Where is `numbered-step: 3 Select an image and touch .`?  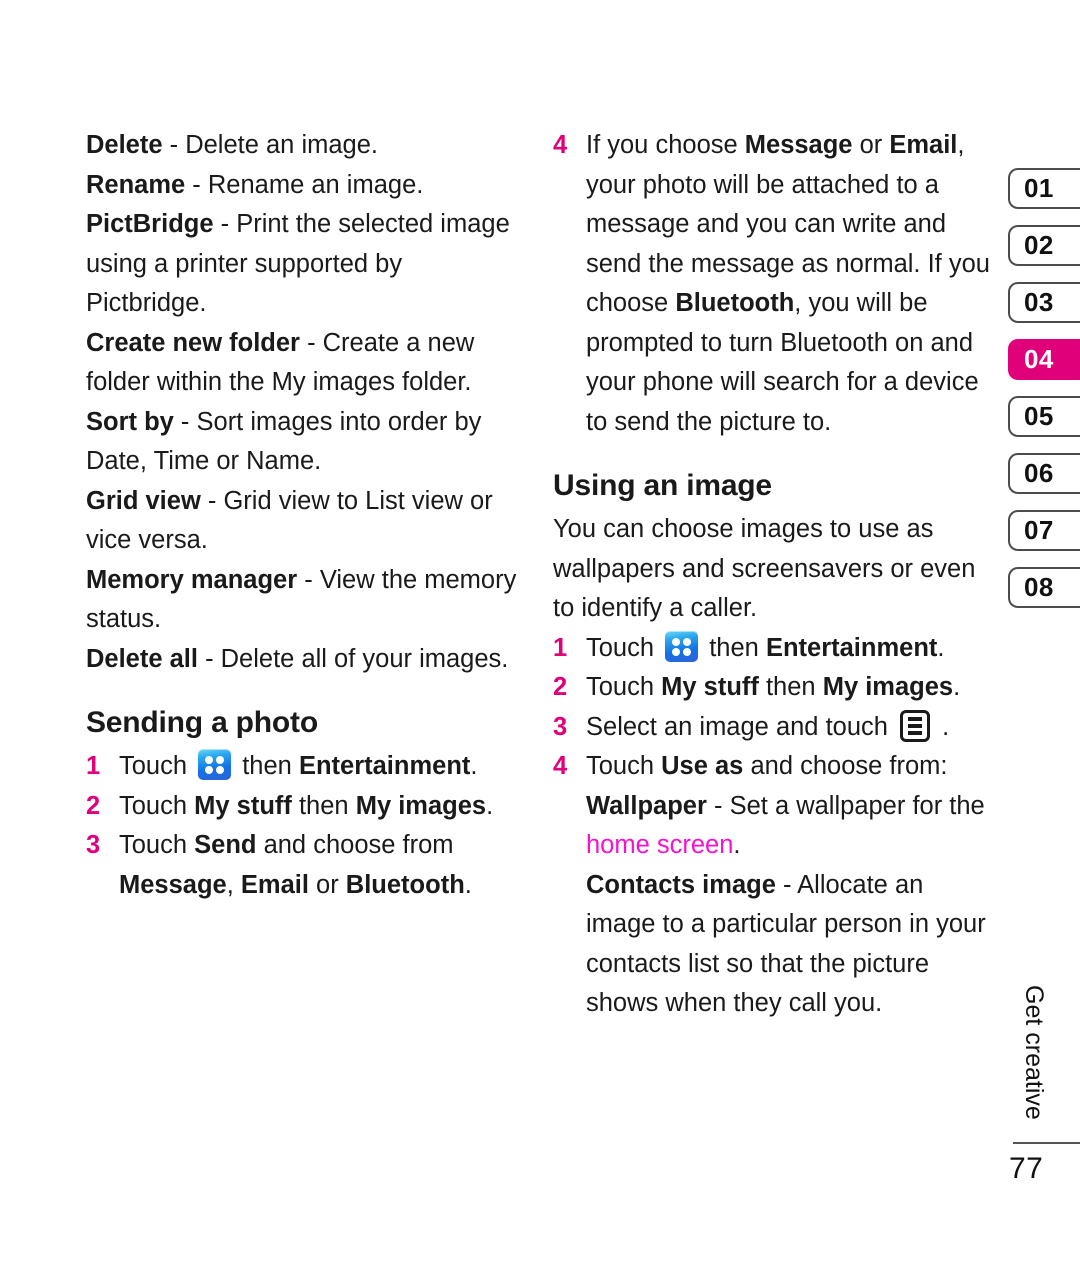 numbered-step: 3 Select an image and touch . is located at coordinates (775, 728).